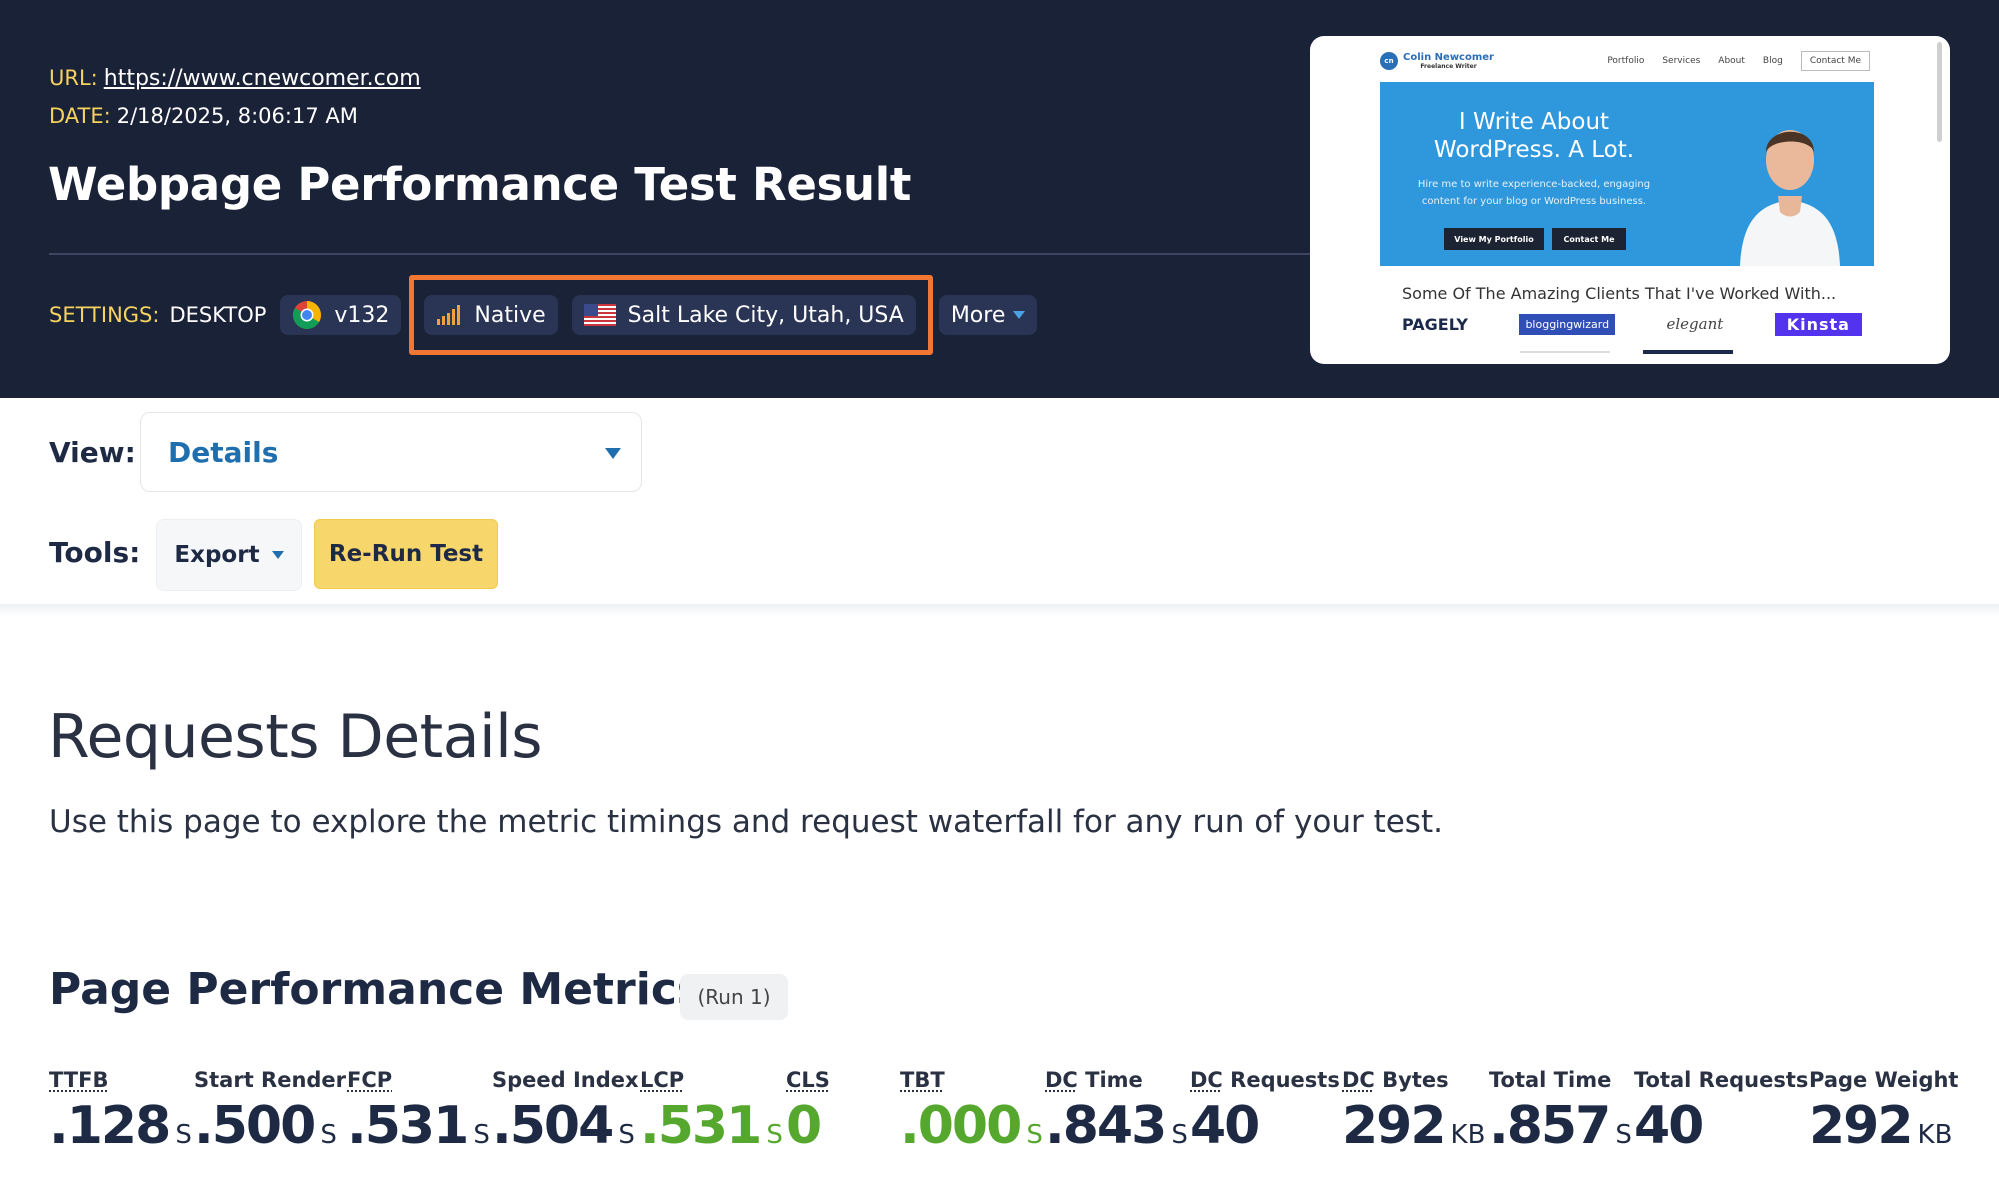  I want to click on view-label: View:, so click(92, 452).